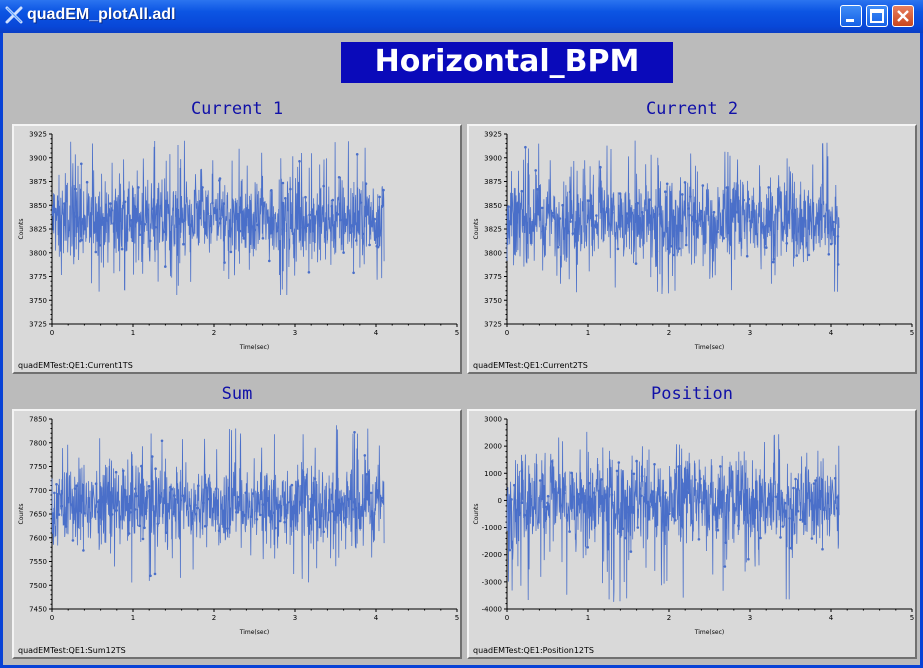 The image size is (923, 668). I want to click on plot-title-current2: Current 2, so click(692, 109).